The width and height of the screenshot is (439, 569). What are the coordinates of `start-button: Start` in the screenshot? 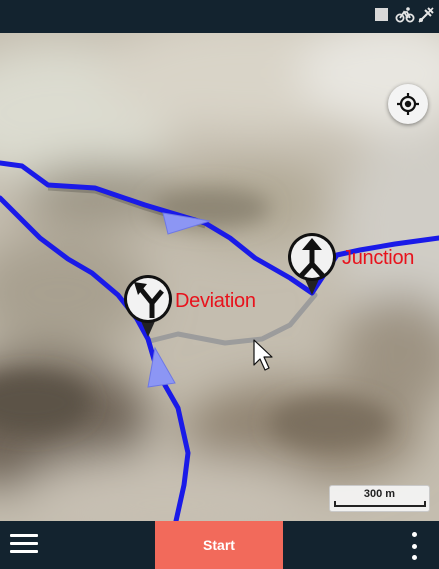 It's located at (219, 545).